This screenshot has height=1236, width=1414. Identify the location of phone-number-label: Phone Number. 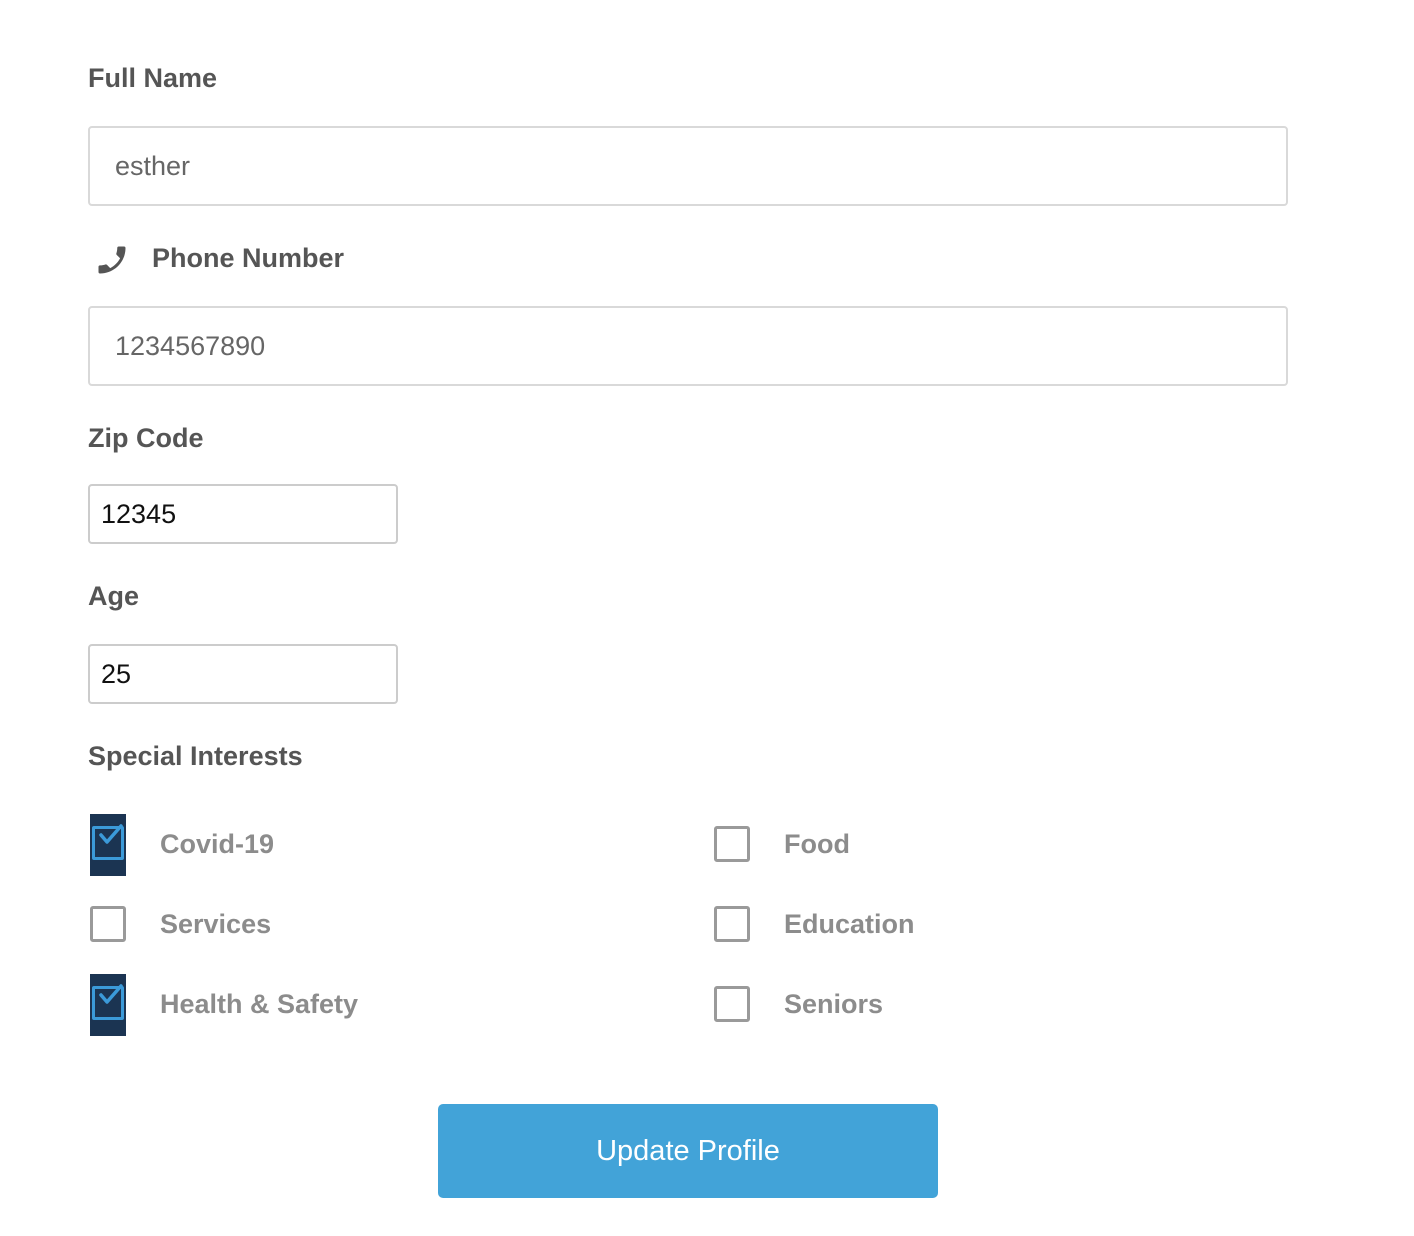
(248, 258).